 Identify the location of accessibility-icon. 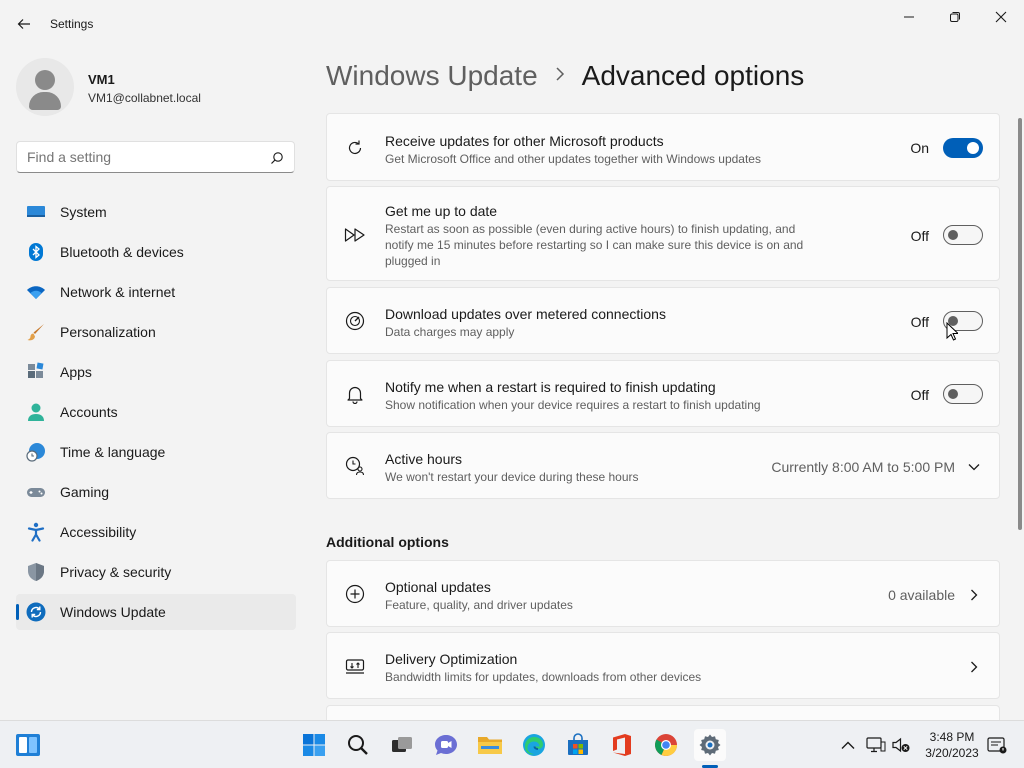
(36, 532).